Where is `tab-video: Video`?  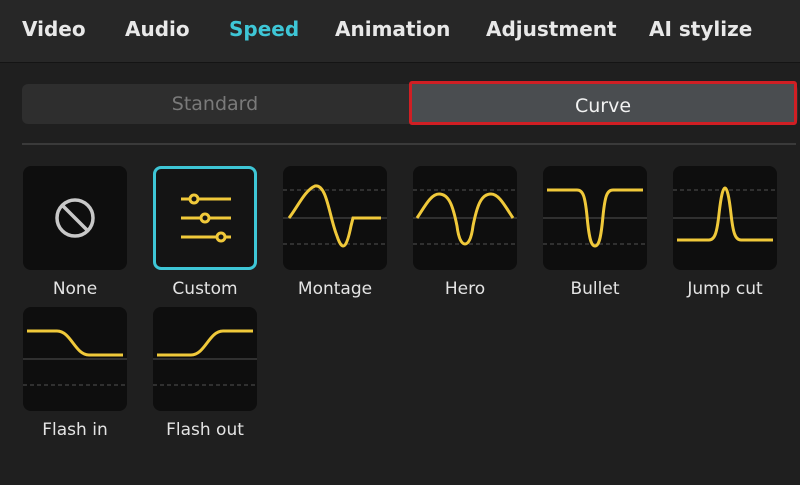 tab-video: Video is located at coordinates (54, 29).